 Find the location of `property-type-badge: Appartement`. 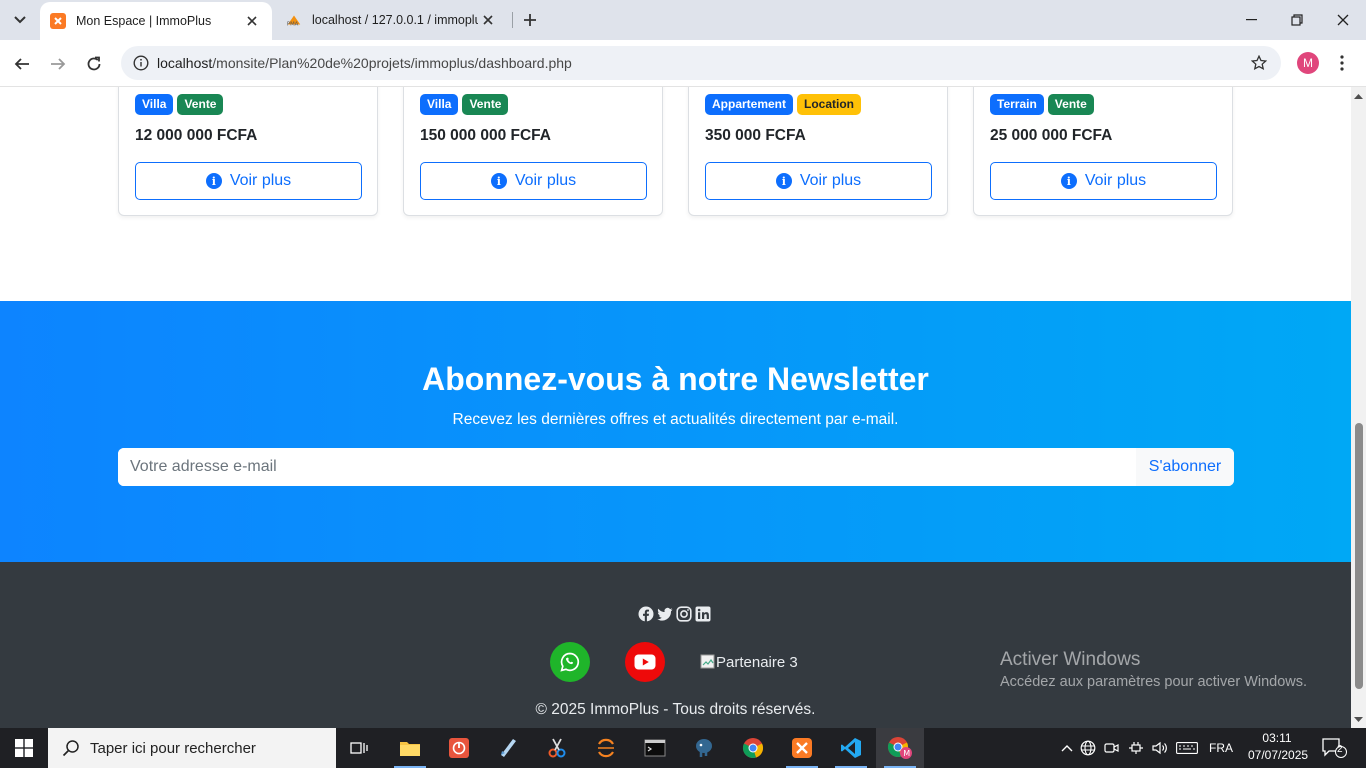

property-type-badge: Appartement is located at coordinates (749, 104).